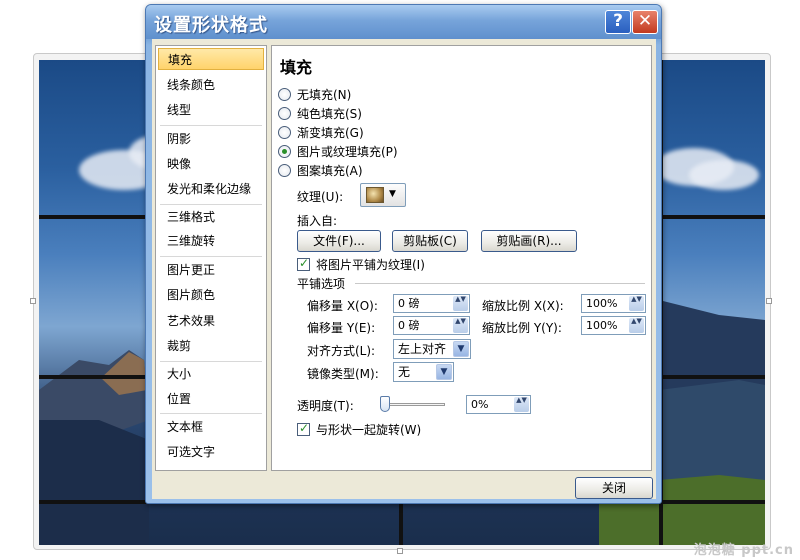  I want to click on offset-y-label: 偏移量 Y(E):, so click(341, 328).